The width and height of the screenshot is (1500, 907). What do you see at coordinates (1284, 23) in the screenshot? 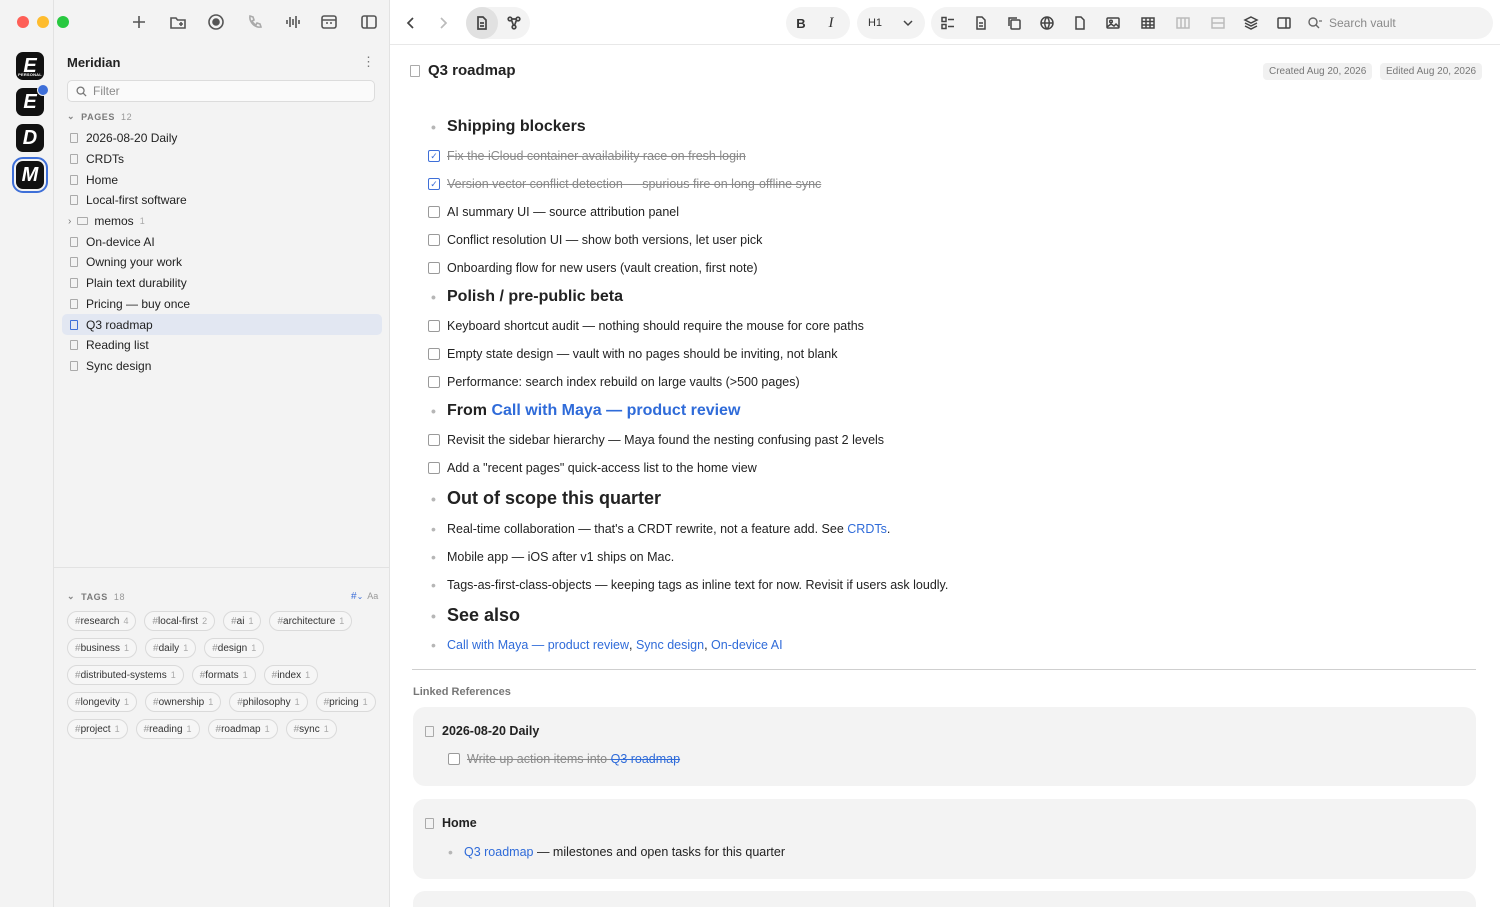
I see `inspector-panel-icon` at bounding box center [1284, 23].